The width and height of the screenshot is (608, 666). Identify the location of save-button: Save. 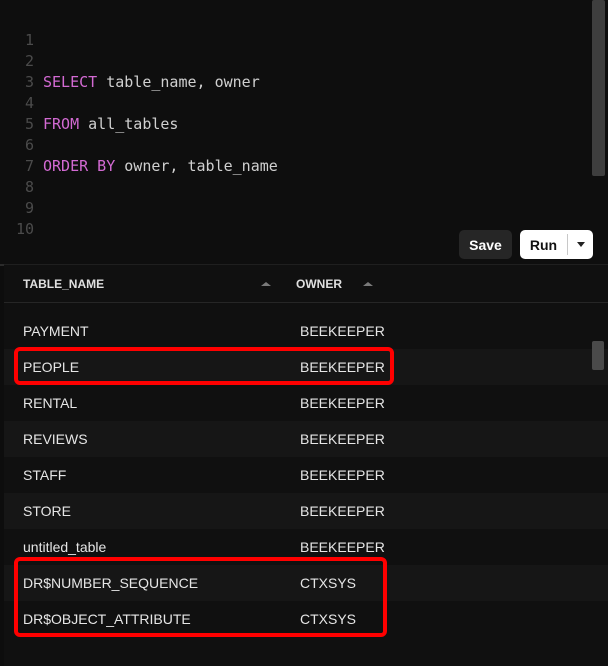
(485, 244).